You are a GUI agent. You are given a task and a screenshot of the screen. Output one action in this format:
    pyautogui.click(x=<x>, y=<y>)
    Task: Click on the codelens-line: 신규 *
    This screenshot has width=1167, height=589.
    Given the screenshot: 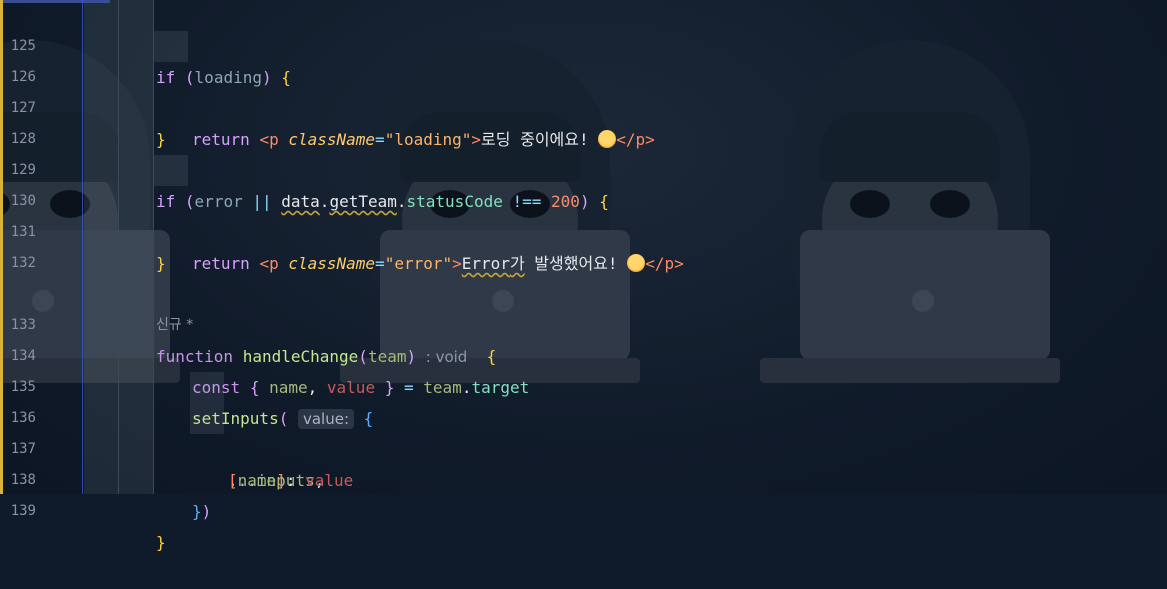 What is the action you would take?
    pyautogui.click(x=583, y=290)
    